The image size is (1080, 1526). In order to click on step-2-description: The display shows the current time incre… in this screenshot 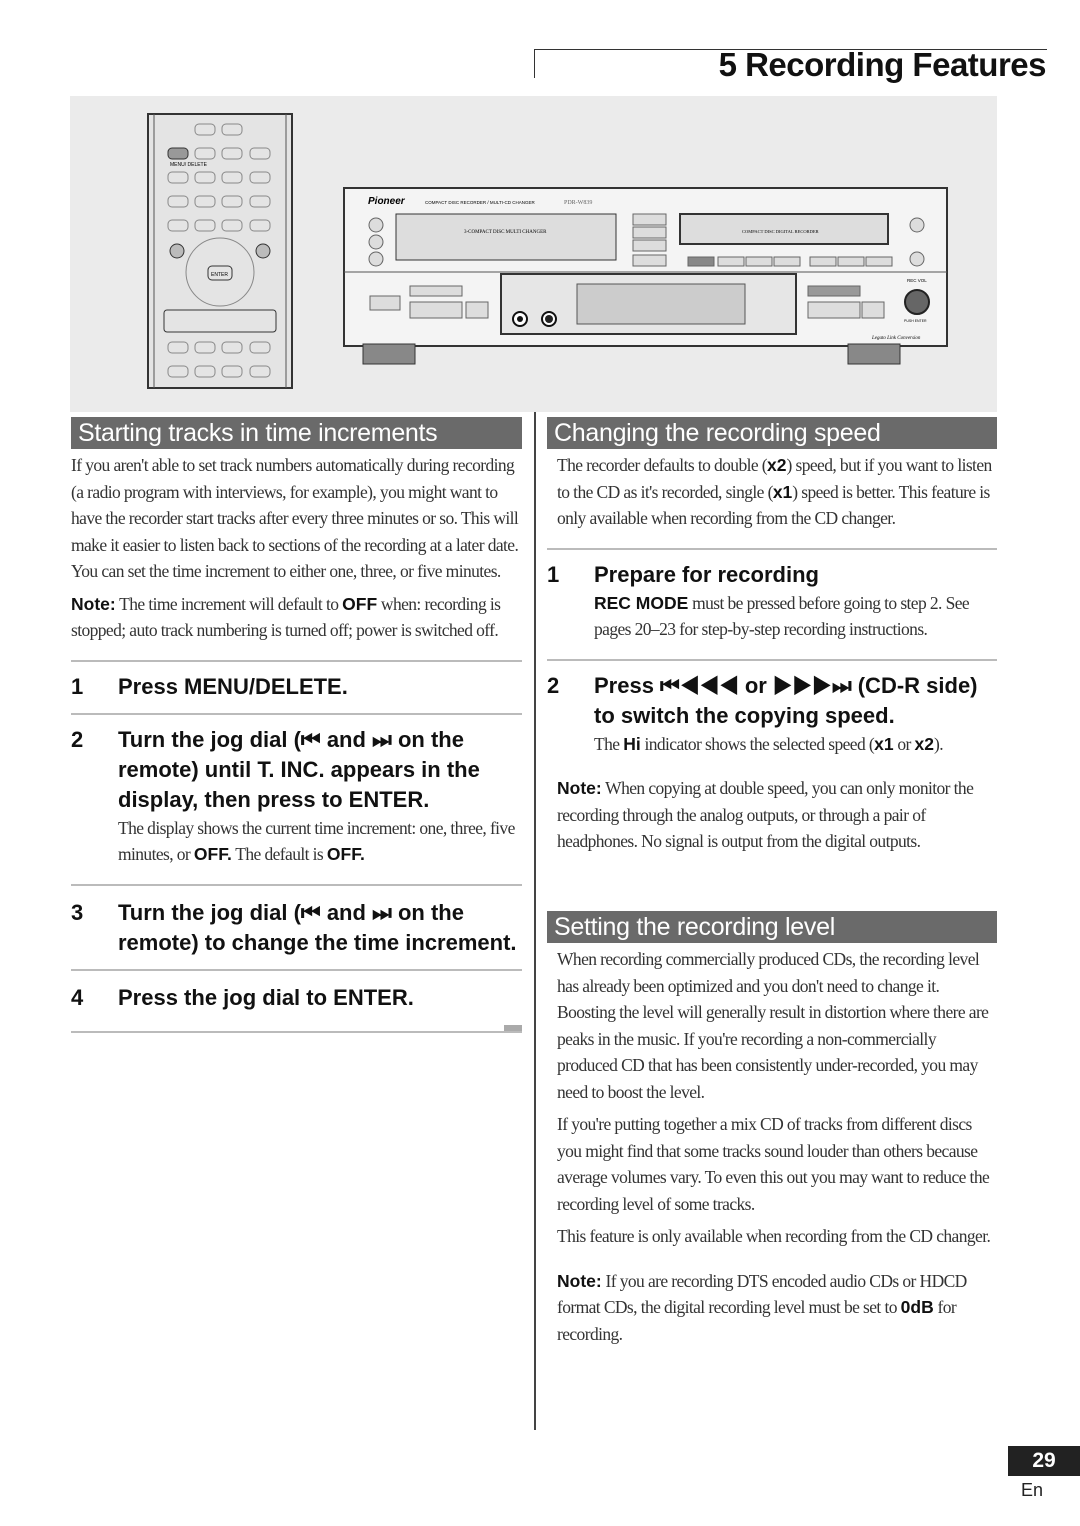, I will do `click(296, 841)`.